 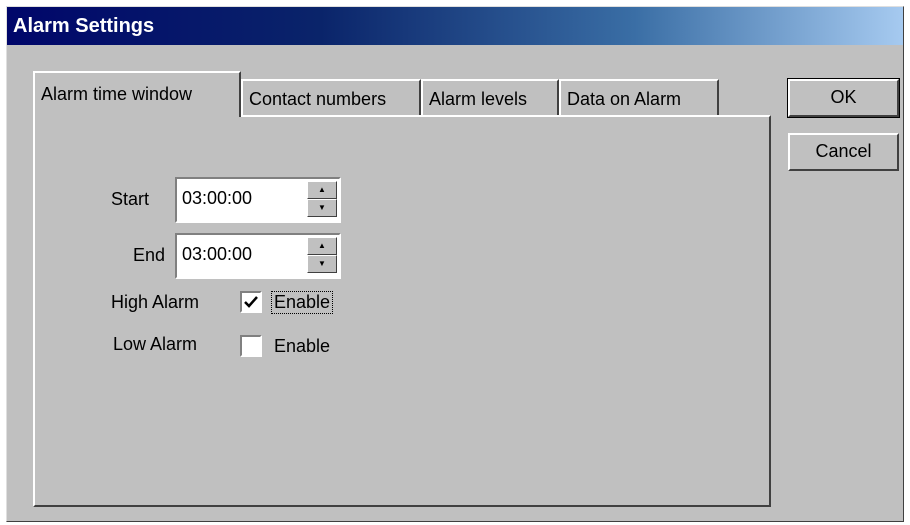 I want to click on low-alarm-enable-label: Enable, so click(x=302, y=346).